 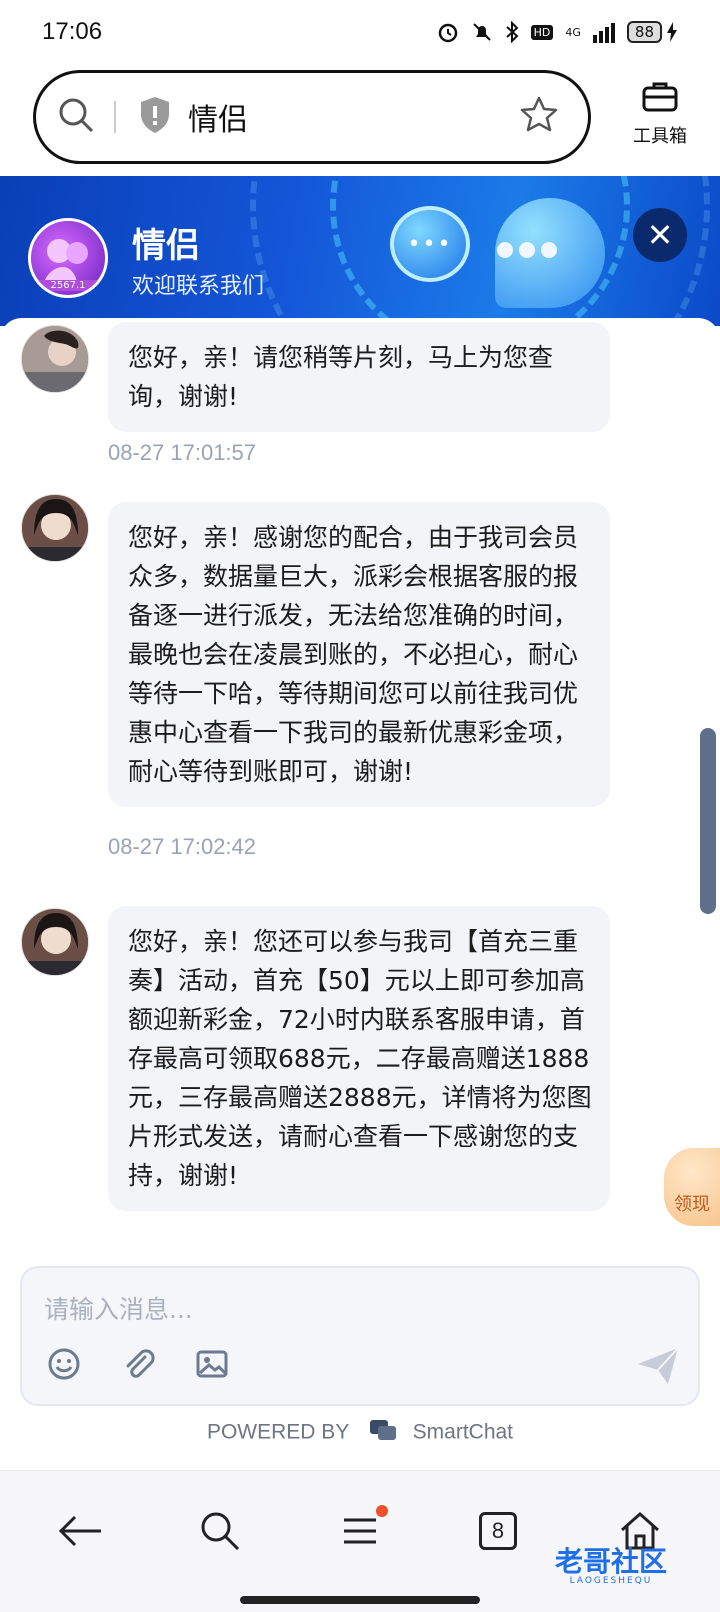 I want to click on battery-level: 88, so click(x=644, y=32).